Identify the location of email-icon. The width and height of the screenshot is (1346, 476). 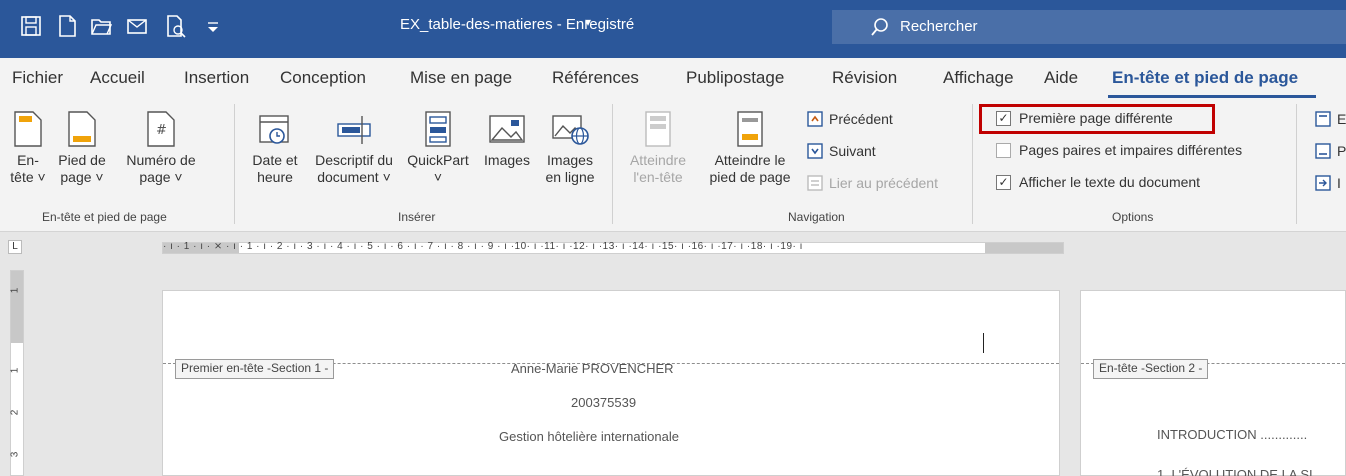
(137, 26).